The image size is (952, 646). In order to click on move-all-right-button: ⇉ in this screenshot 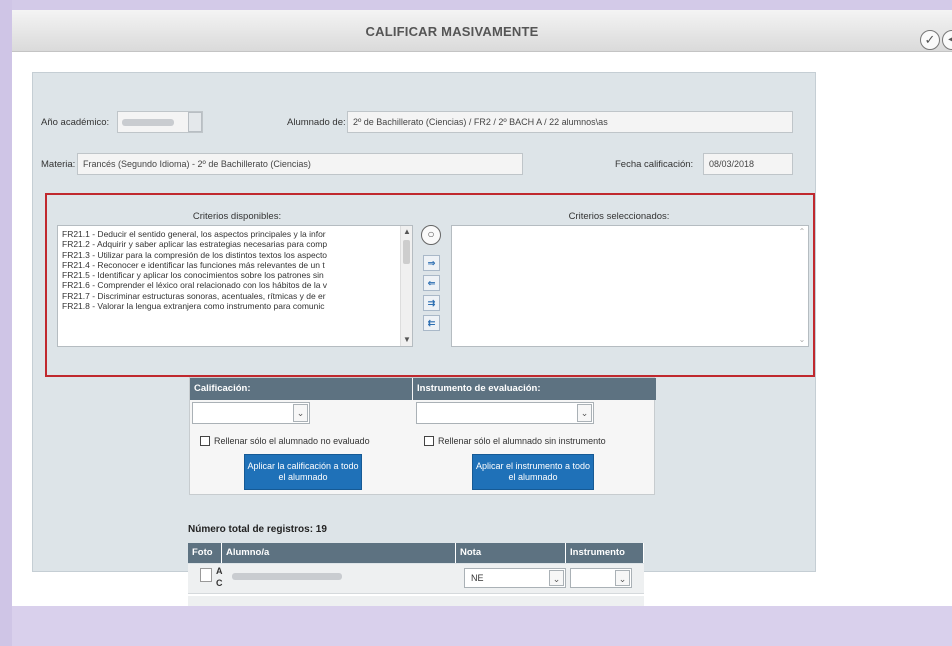, I will do `click(431, 303)`.